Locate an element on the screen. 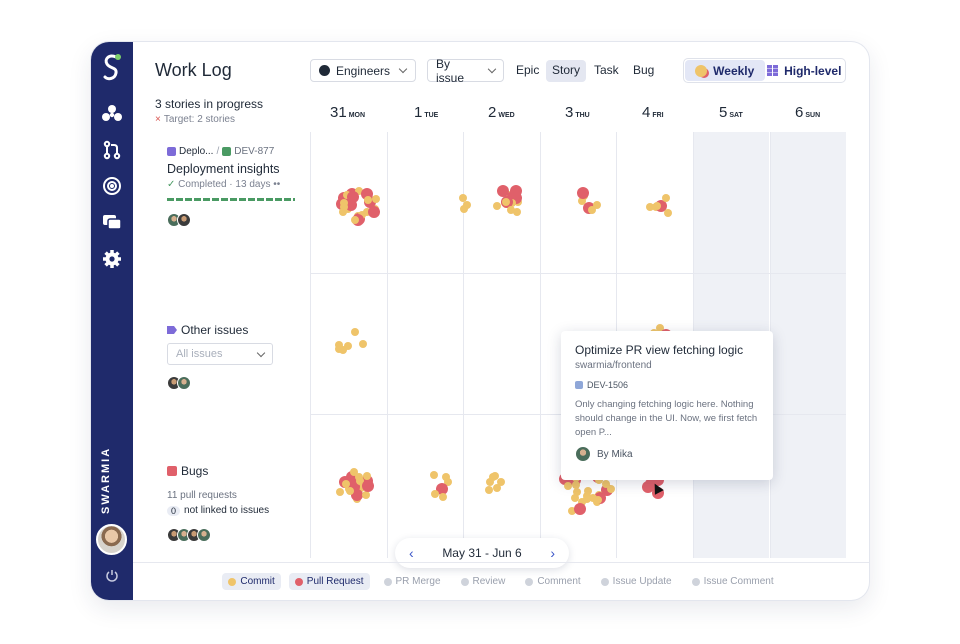 This screenshot has height=644, width=960. tooltip-title: Optimize PR view fetching logic is located at coordinates (667, 350).